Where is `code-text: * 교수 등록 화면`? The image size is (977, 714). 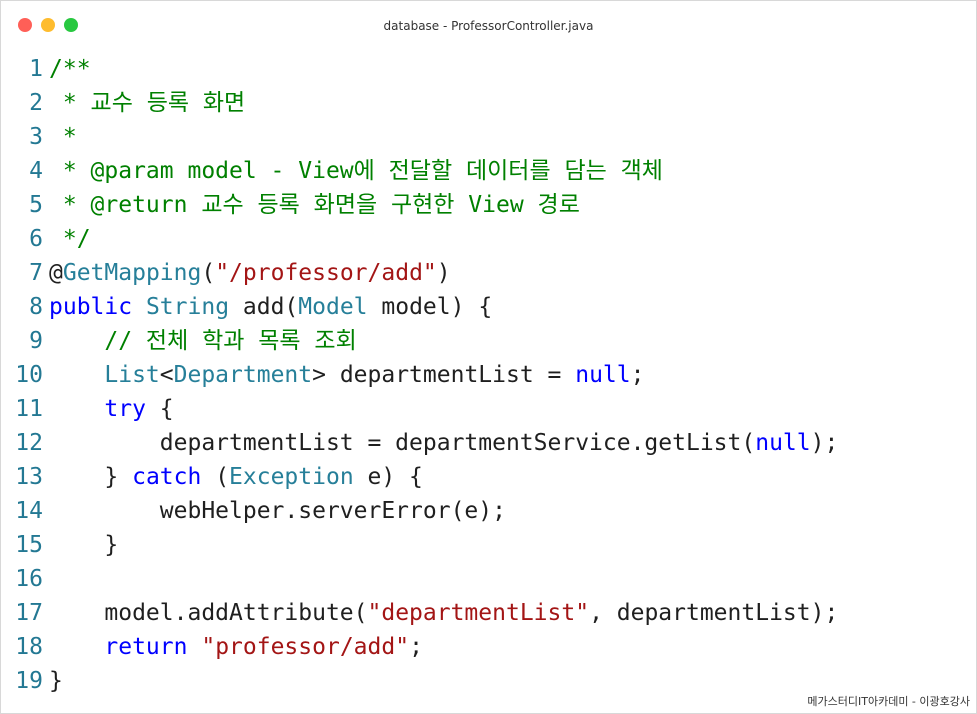
code-text: * 교수 등록 화면 is located at coordinates (147, 103).